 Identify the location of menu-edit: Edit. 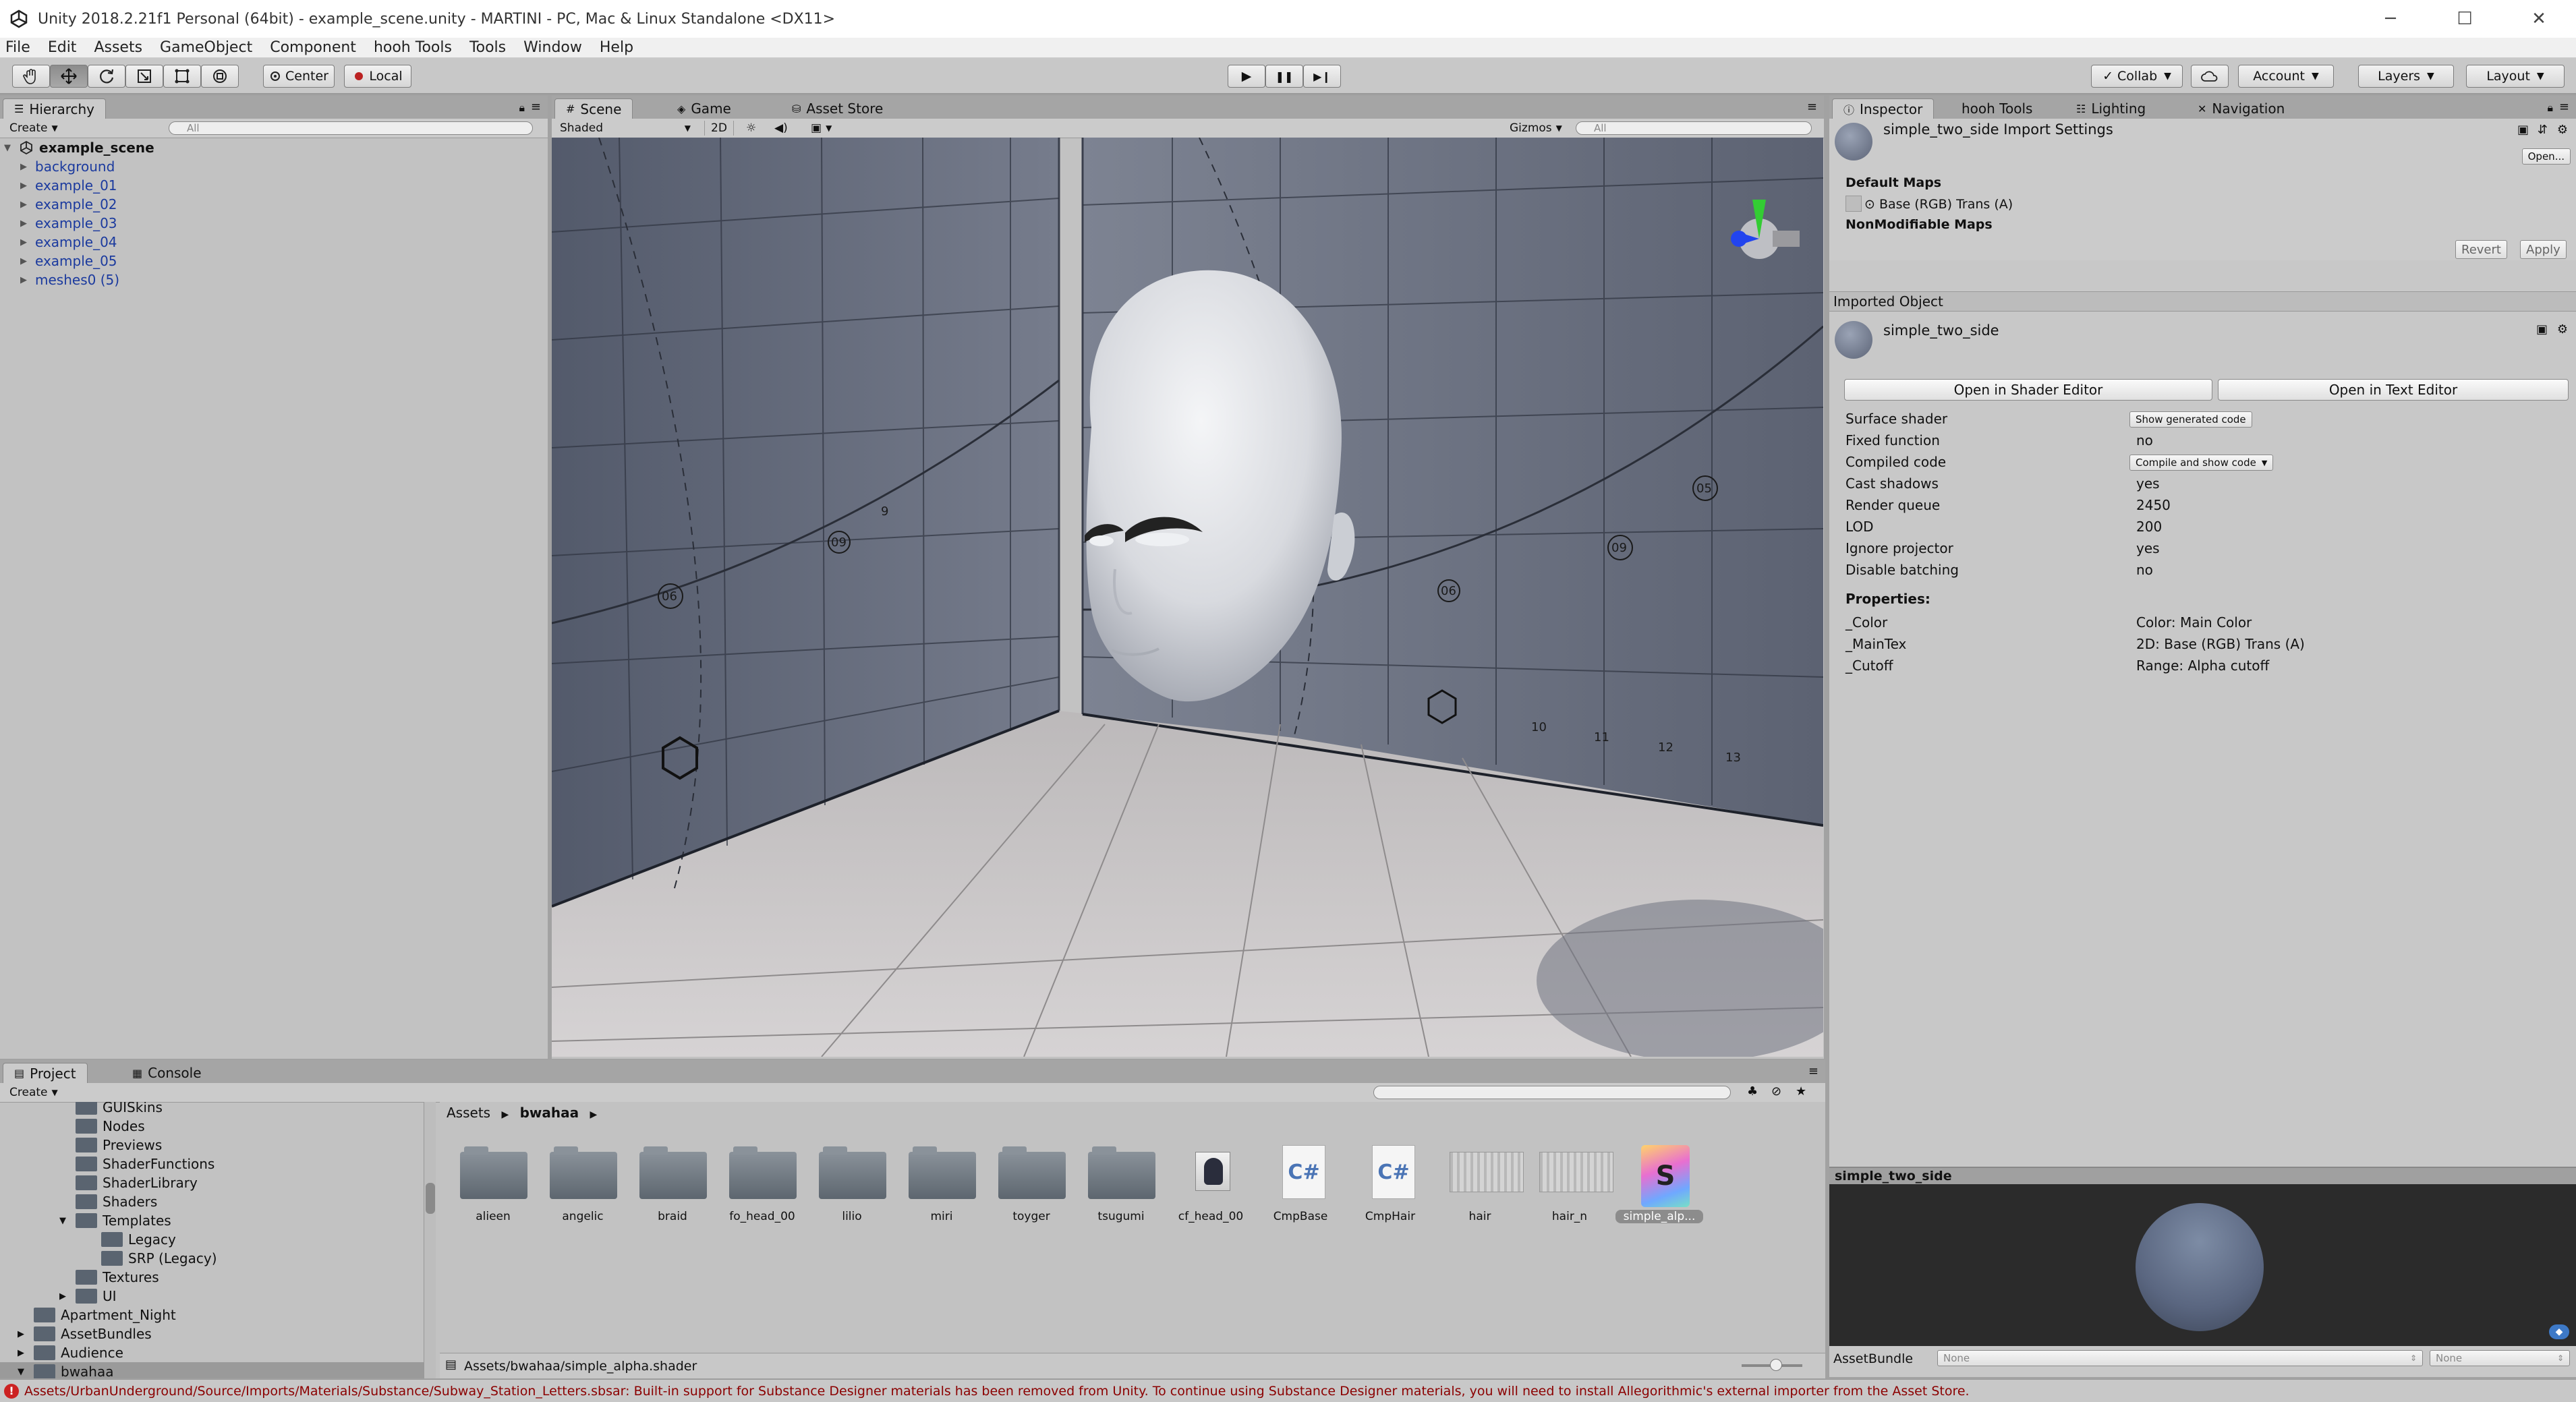
(62, 47).